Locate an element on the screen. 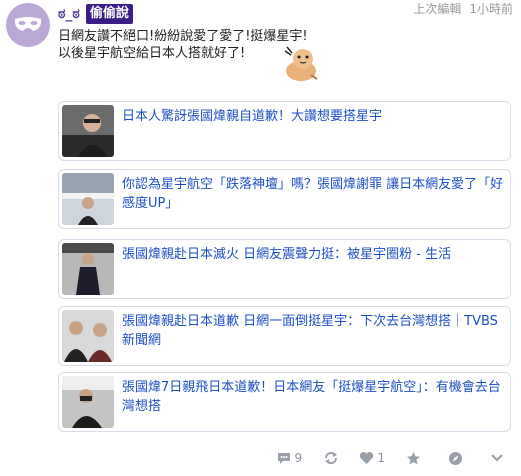 The height and width of the screenshot is (476, 521). star-icon is located at coordinates (414, 457).